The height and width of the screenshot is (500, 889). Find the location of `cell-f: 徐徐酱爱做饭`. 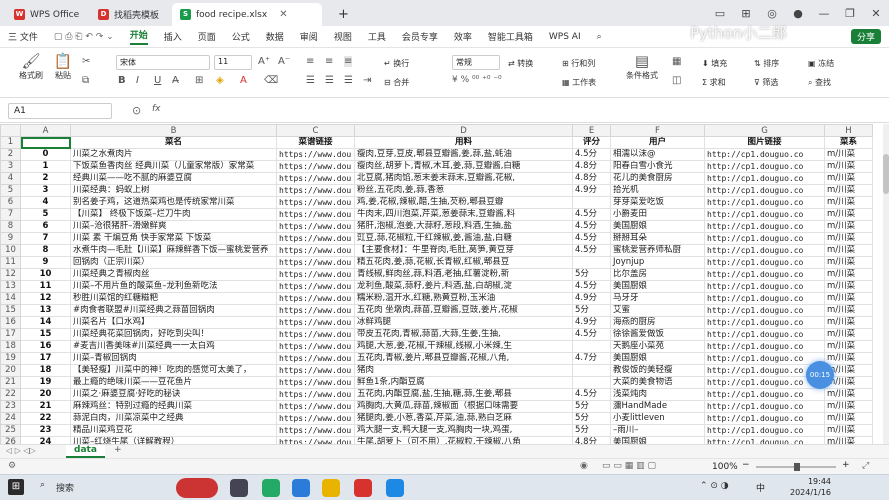

cell-f: 徐徐酱爱做饭 is located at coordinates (657, 334).